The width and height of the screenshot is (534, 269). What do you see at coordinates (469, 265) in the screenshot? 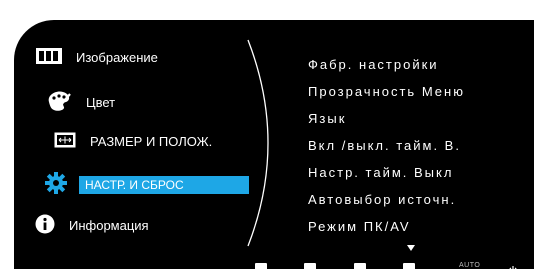
I see `auto-button-label: AUTO` at bounding box center [469, 265].